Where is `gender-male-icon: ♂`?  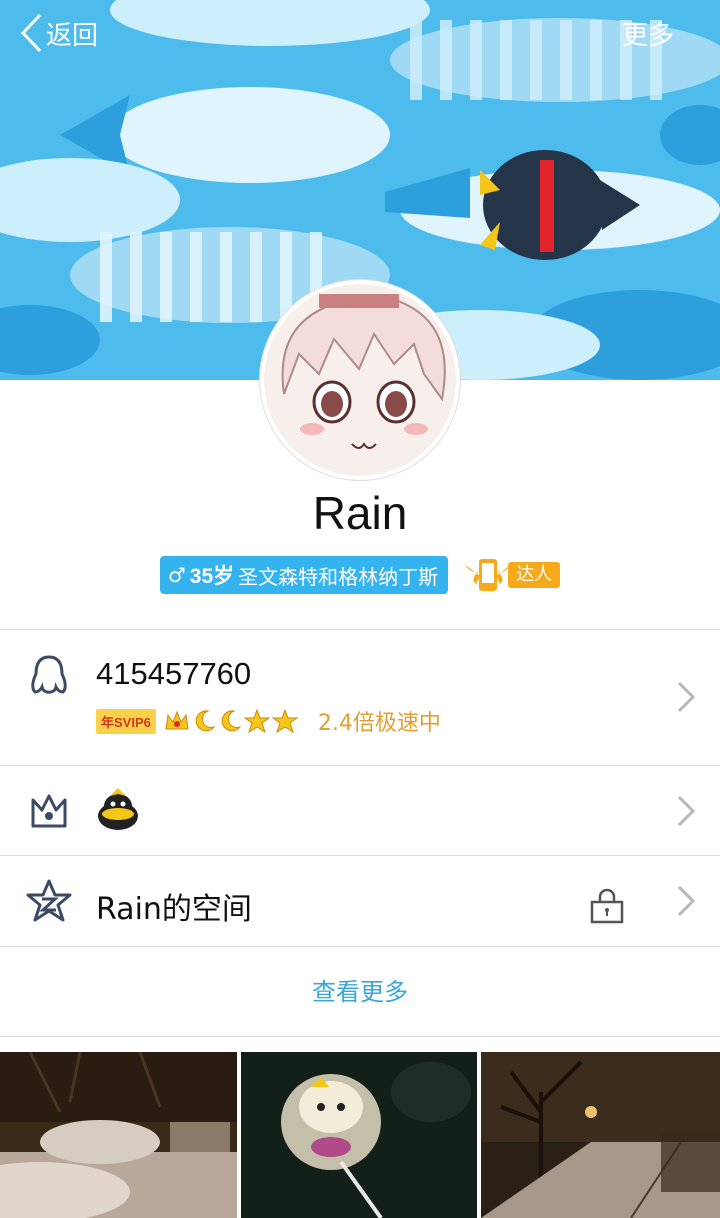
gender-male-icon: ♂ is located at coordinates (176, 575).